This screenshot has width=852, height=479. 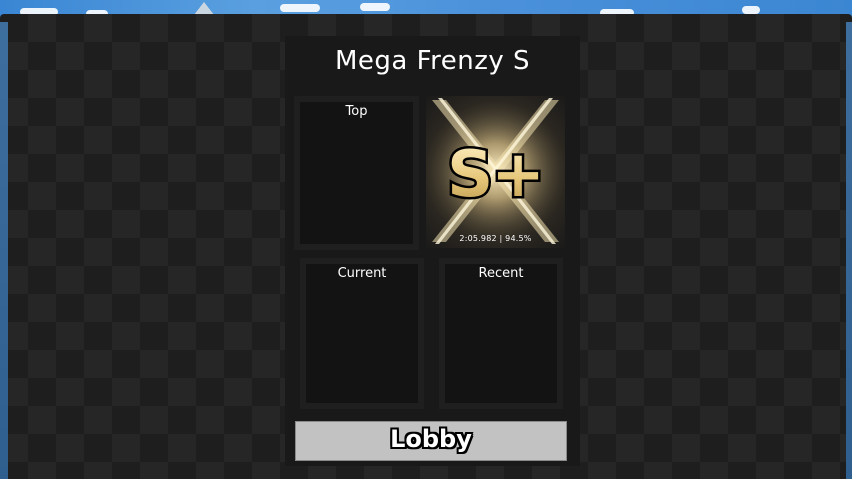 I want to click on top-scores-panel: Top, so click(x=356, y=173).